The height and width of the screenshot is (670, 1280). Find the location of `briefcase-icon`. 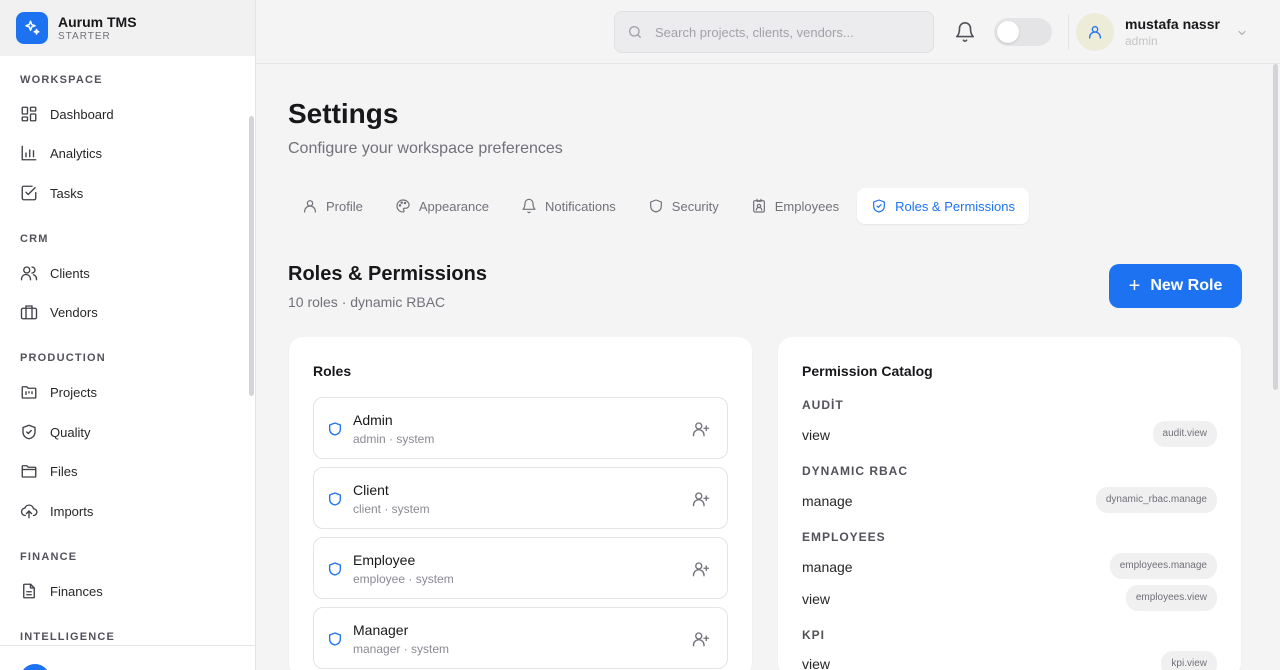

briefcase-icon is located at coordinates (29, 312).